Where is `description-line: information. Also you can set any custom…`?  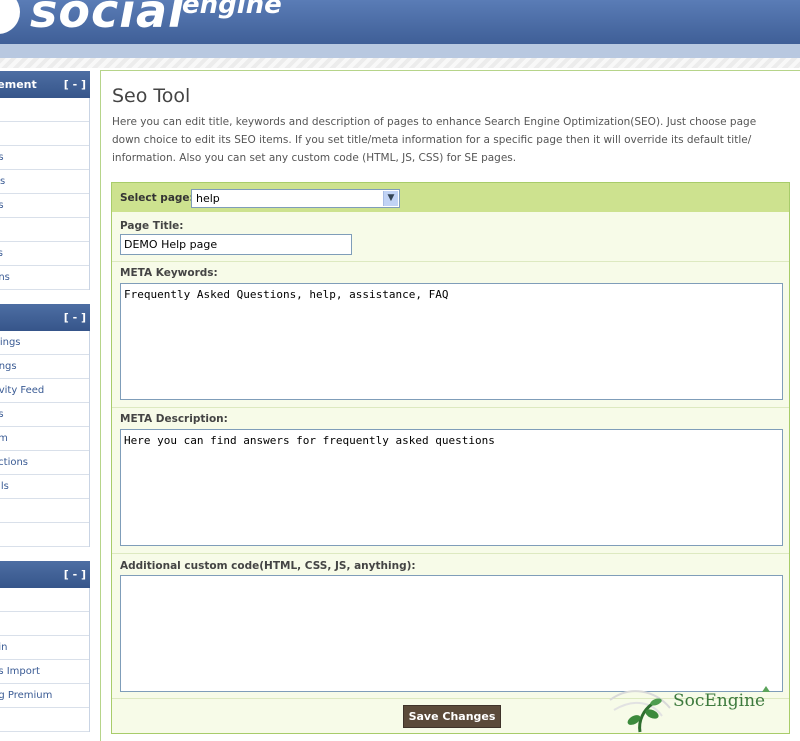 description-line: information. Also you can set any custom… is located at coordinates (314, 158).